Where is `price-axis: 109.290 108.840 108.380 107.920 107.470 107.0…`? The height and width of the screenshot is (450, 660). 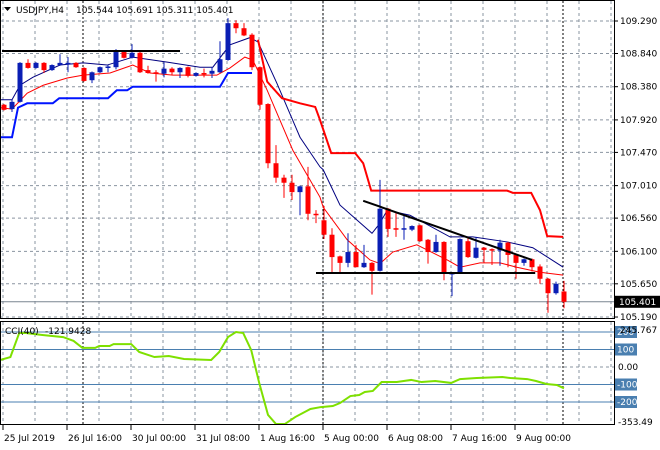 price-axis: 109.290 108.840 108.380 107.920 107.470 107.0… is located at coordinates (637, 222).